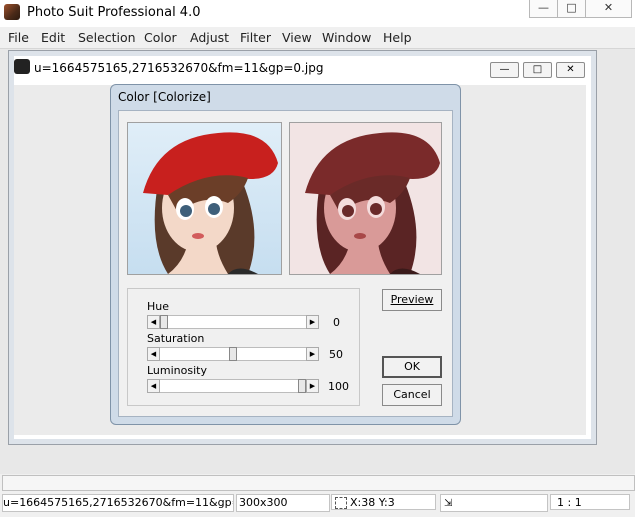  I want to click on resize-arrows-icon: ⇲, so click(448, 503).